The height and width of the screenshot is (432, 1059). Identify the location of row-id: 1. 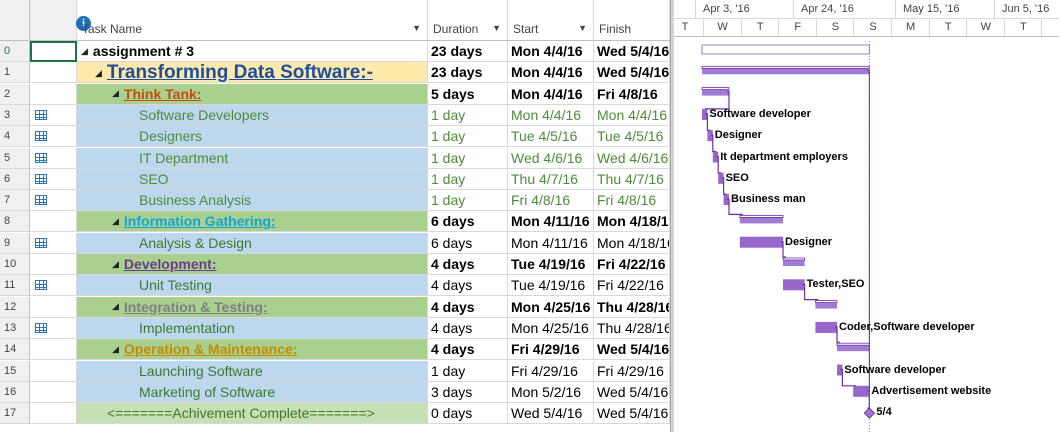
(15, 73).